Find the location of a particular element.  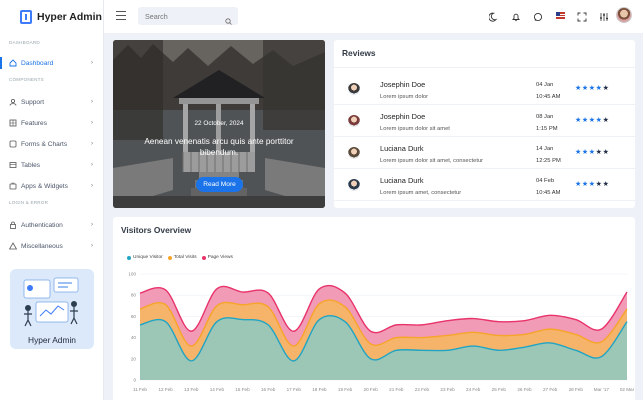

x-tick-label: 21 Feb is located at coordinates (396, 389).